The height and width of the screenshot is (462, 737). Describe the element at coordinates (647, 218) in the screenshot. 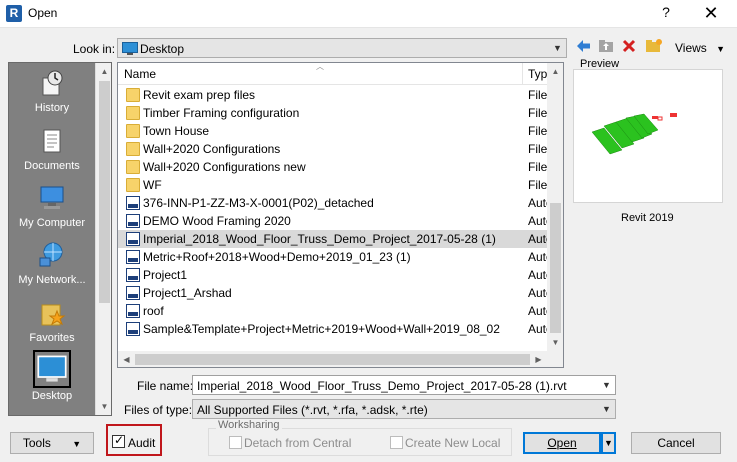

I see `preview-version: Revit 2019` at that location.